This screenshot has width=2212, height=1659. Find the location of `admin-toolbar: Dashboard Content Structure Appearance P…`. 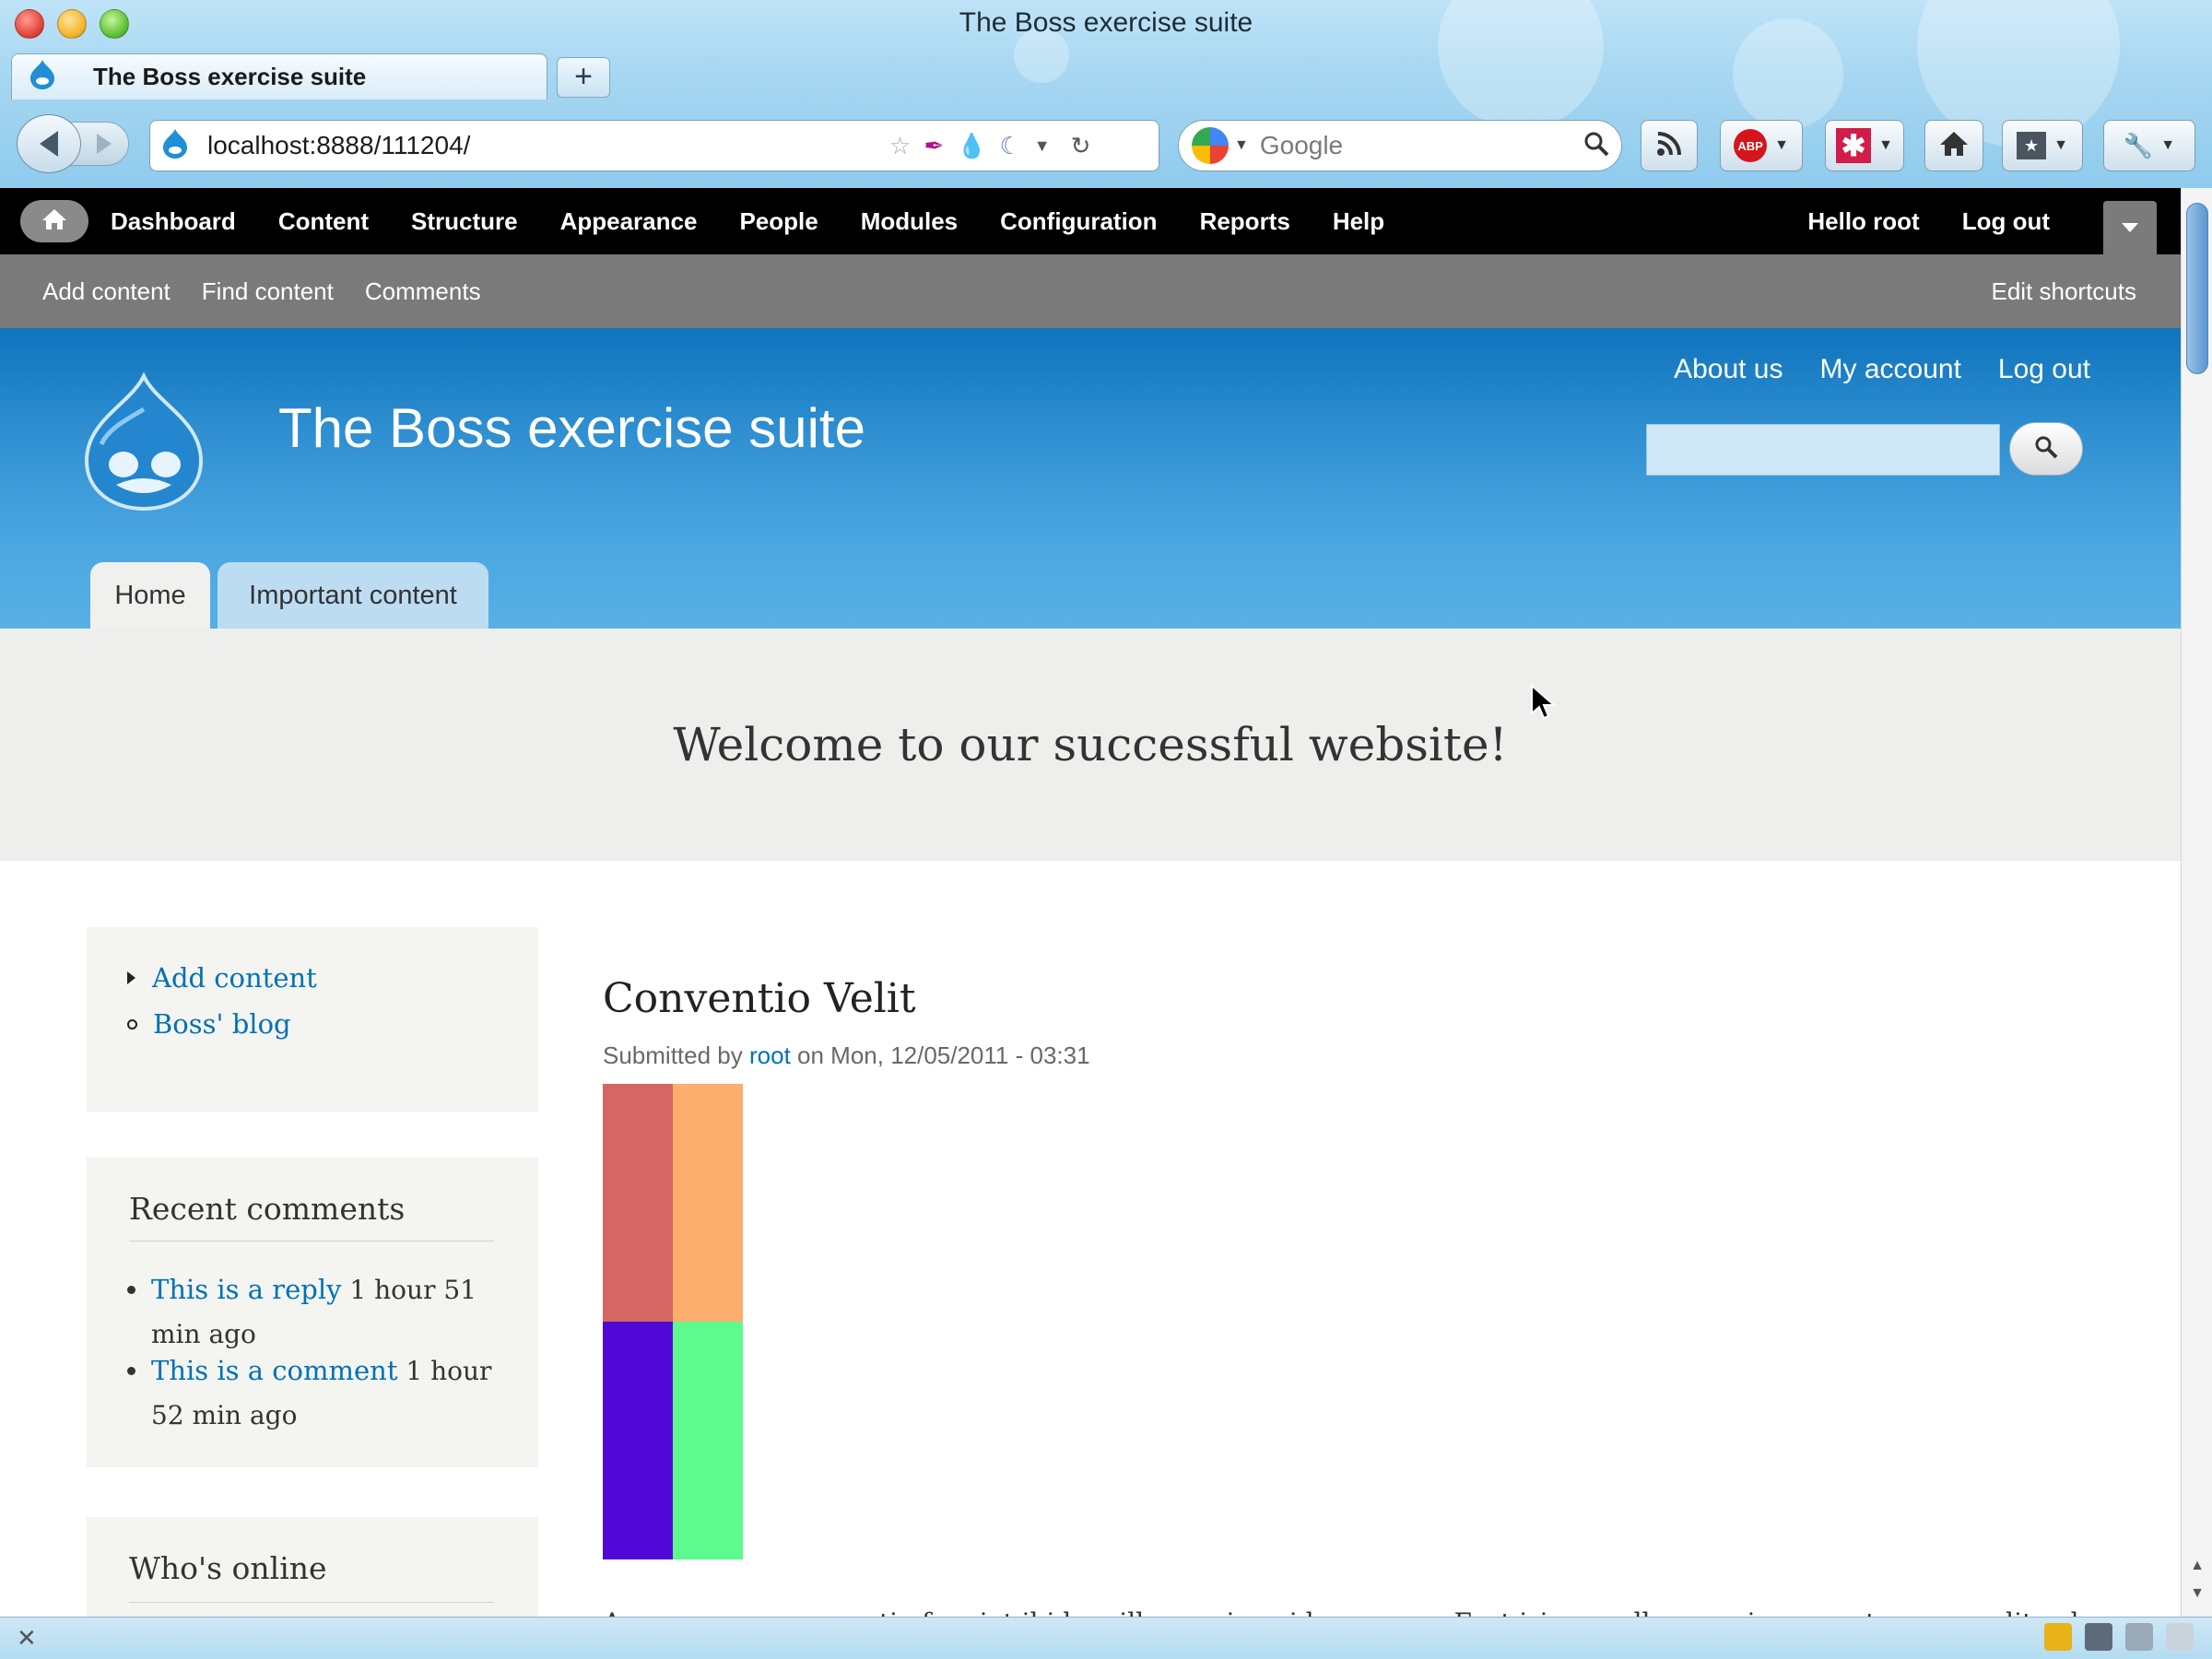

admin-toolbar: Dashboard Content Structure Appearance P… is located at coordinates (1090, 221).